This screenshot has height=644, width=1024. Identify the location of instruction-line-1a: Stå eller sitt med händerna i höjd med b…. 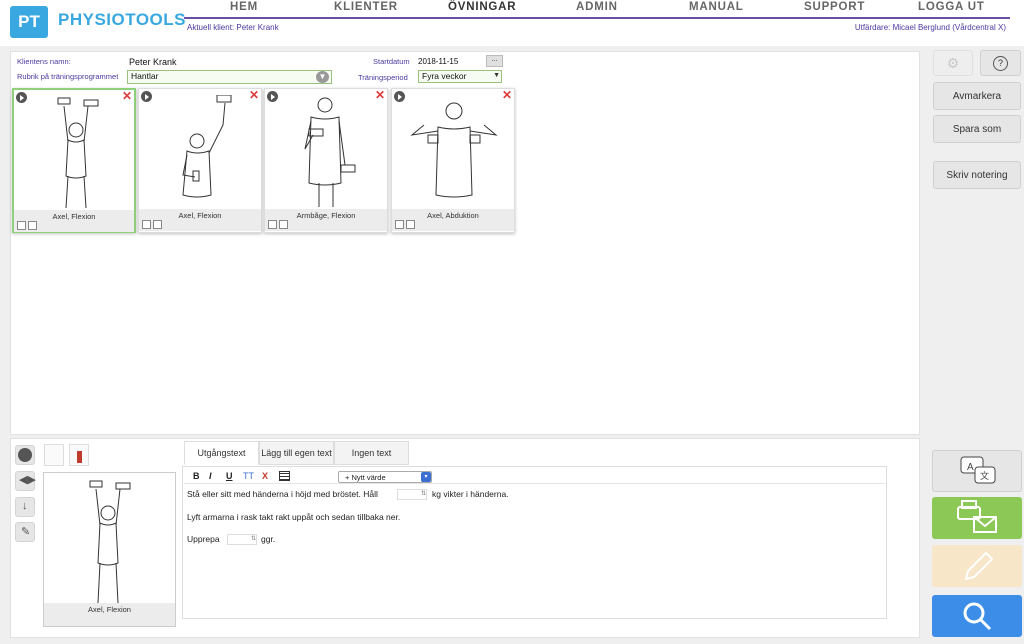
(282, 494).